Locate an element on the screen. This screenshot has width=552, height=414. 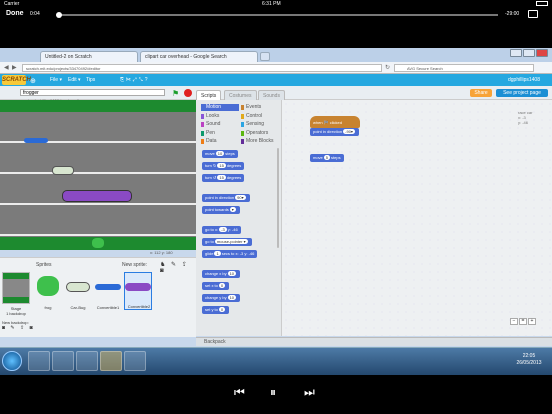
block-arg: 5 is located at coordinates (327, 157).